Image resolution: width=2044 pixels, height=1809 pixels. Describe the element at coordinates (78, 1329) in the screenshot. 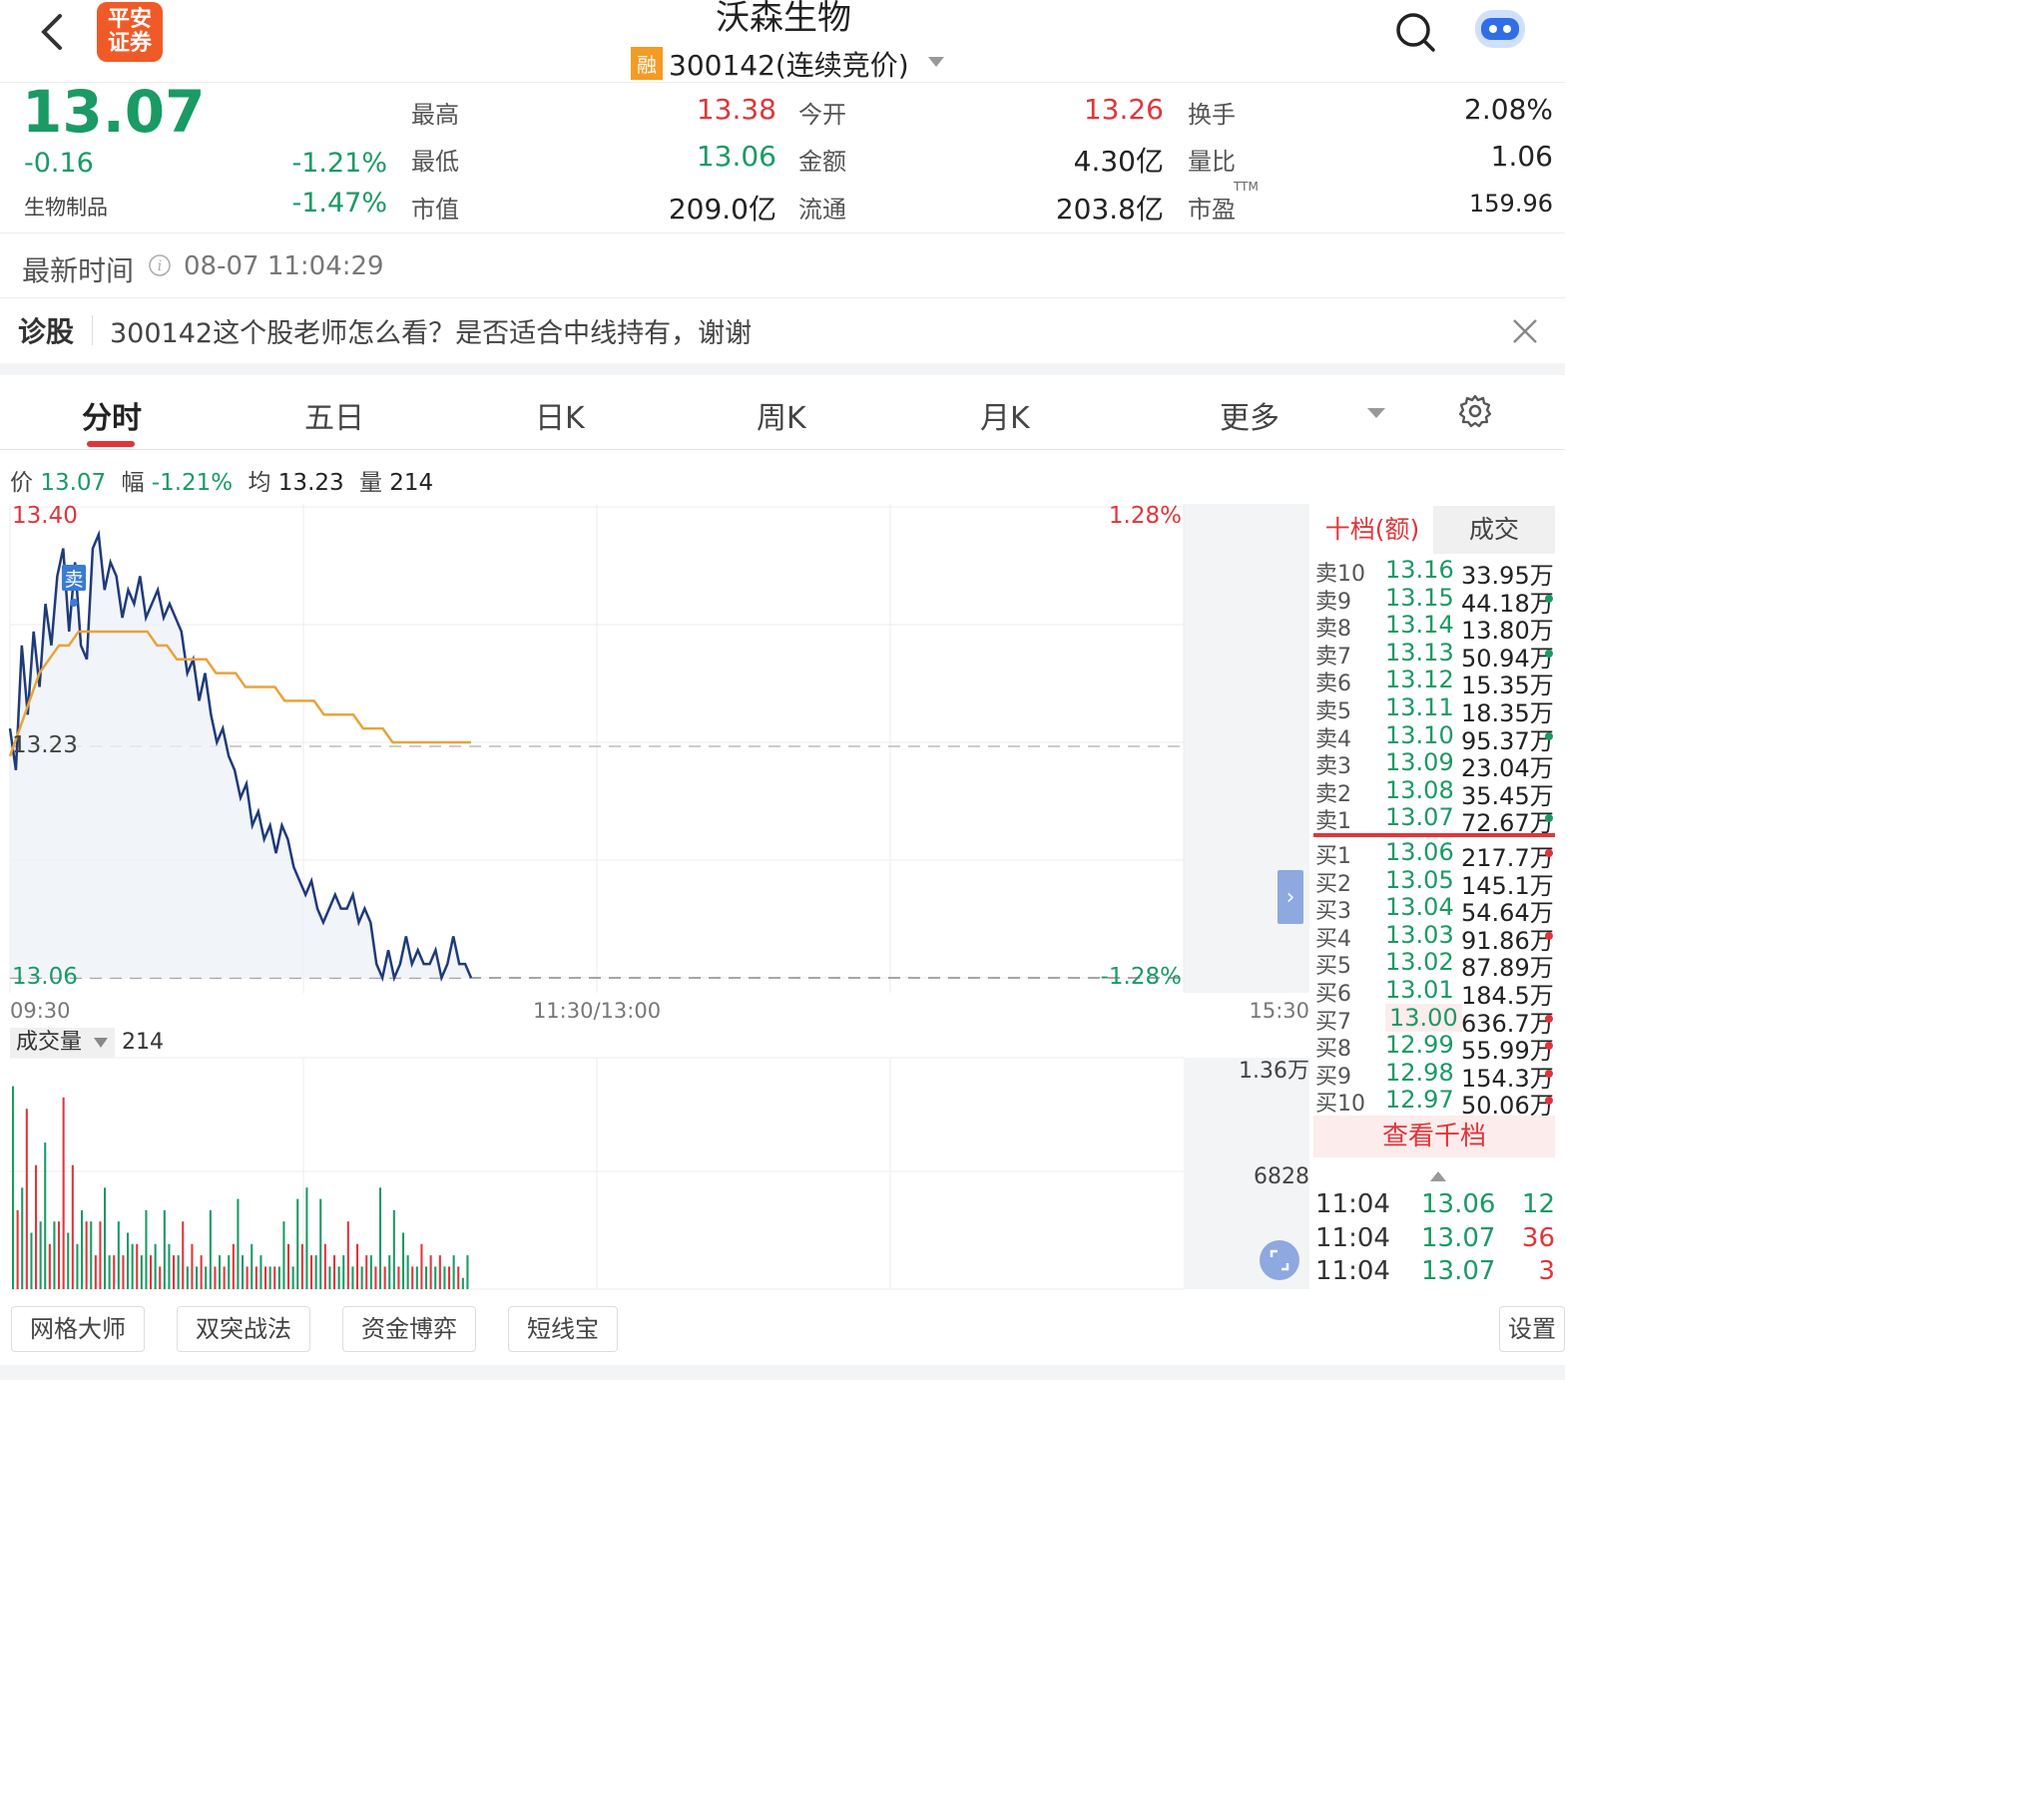

I see `grid-master-button: 网格大师` at that location.